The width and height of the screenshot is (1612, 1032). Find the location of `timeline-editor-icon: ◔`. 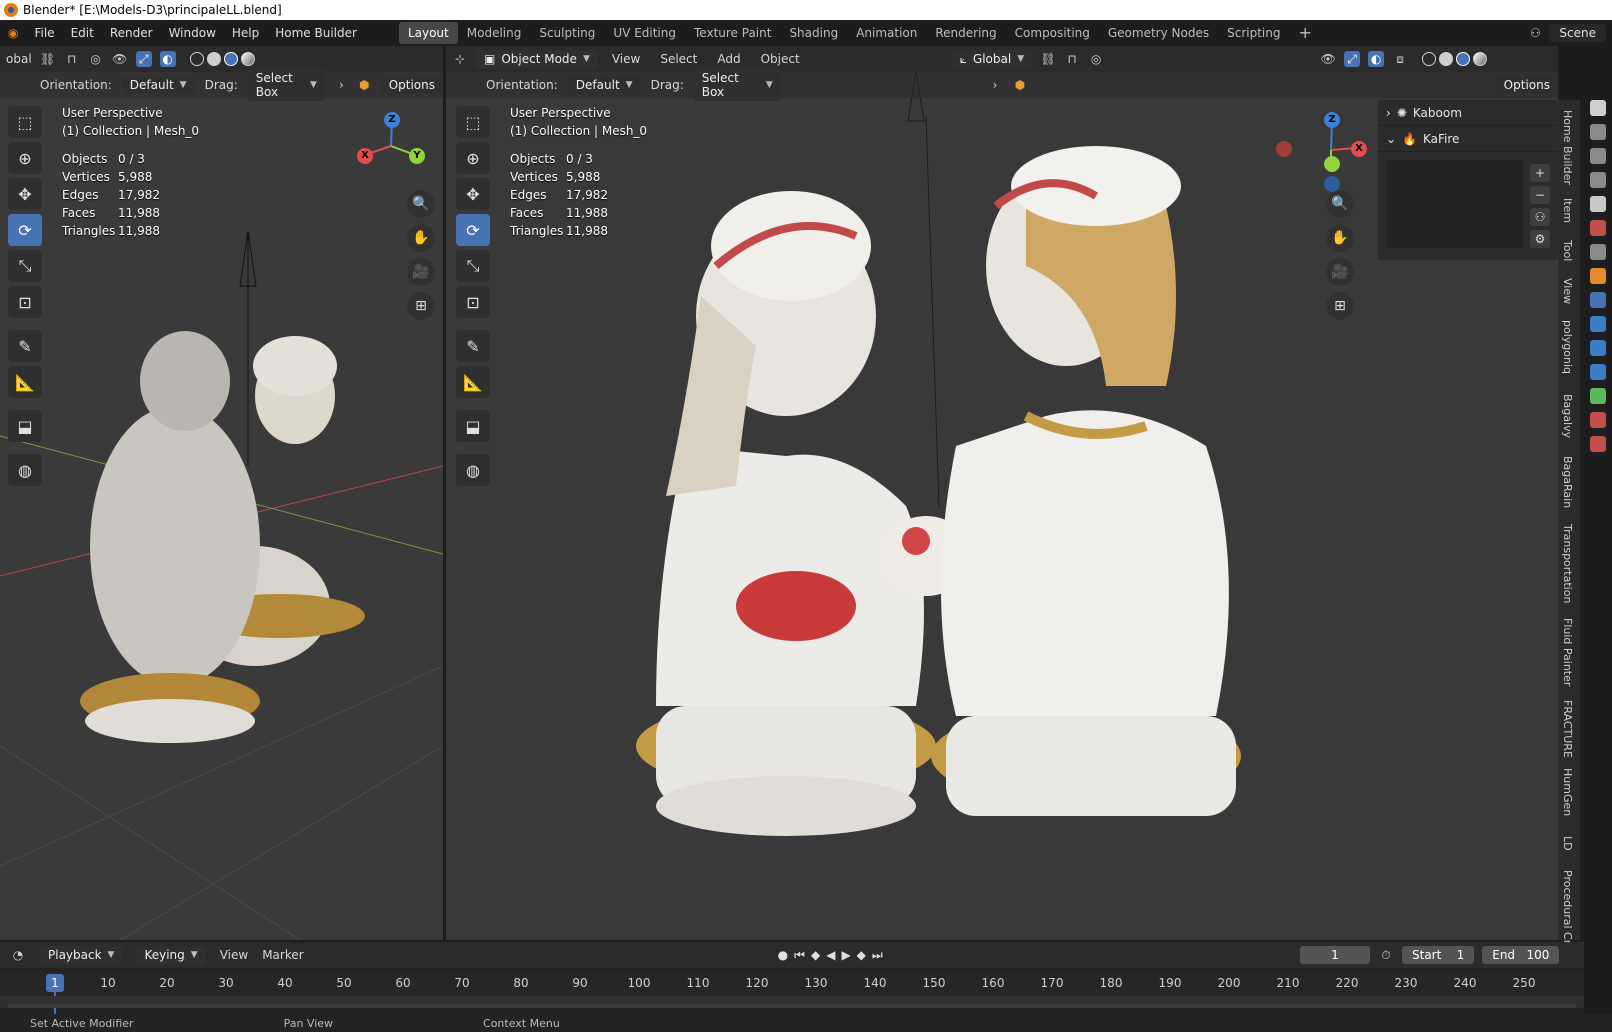

timeline-editor-icon: ◔ is located at coordinates (18, 955).